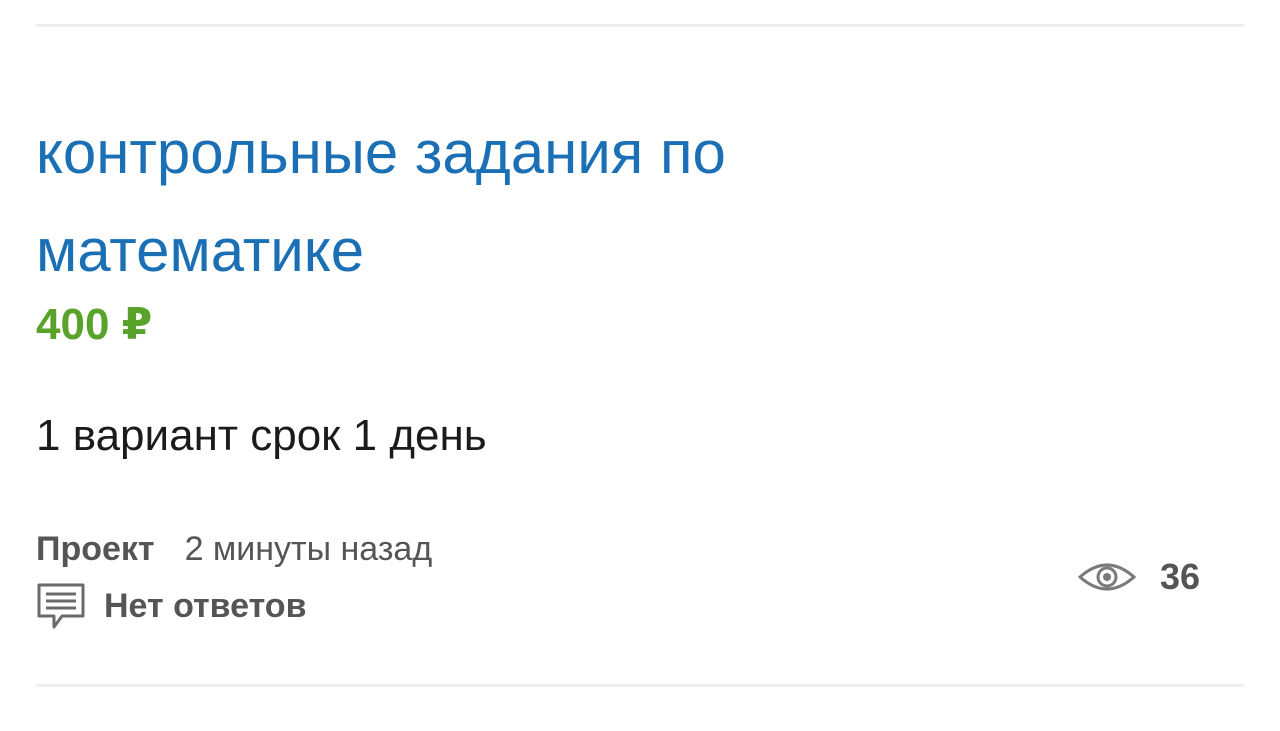  Describe the element at coordinates (308, 549) in the screenshot. I see `posted-time: 2 минуты назад` at that location.